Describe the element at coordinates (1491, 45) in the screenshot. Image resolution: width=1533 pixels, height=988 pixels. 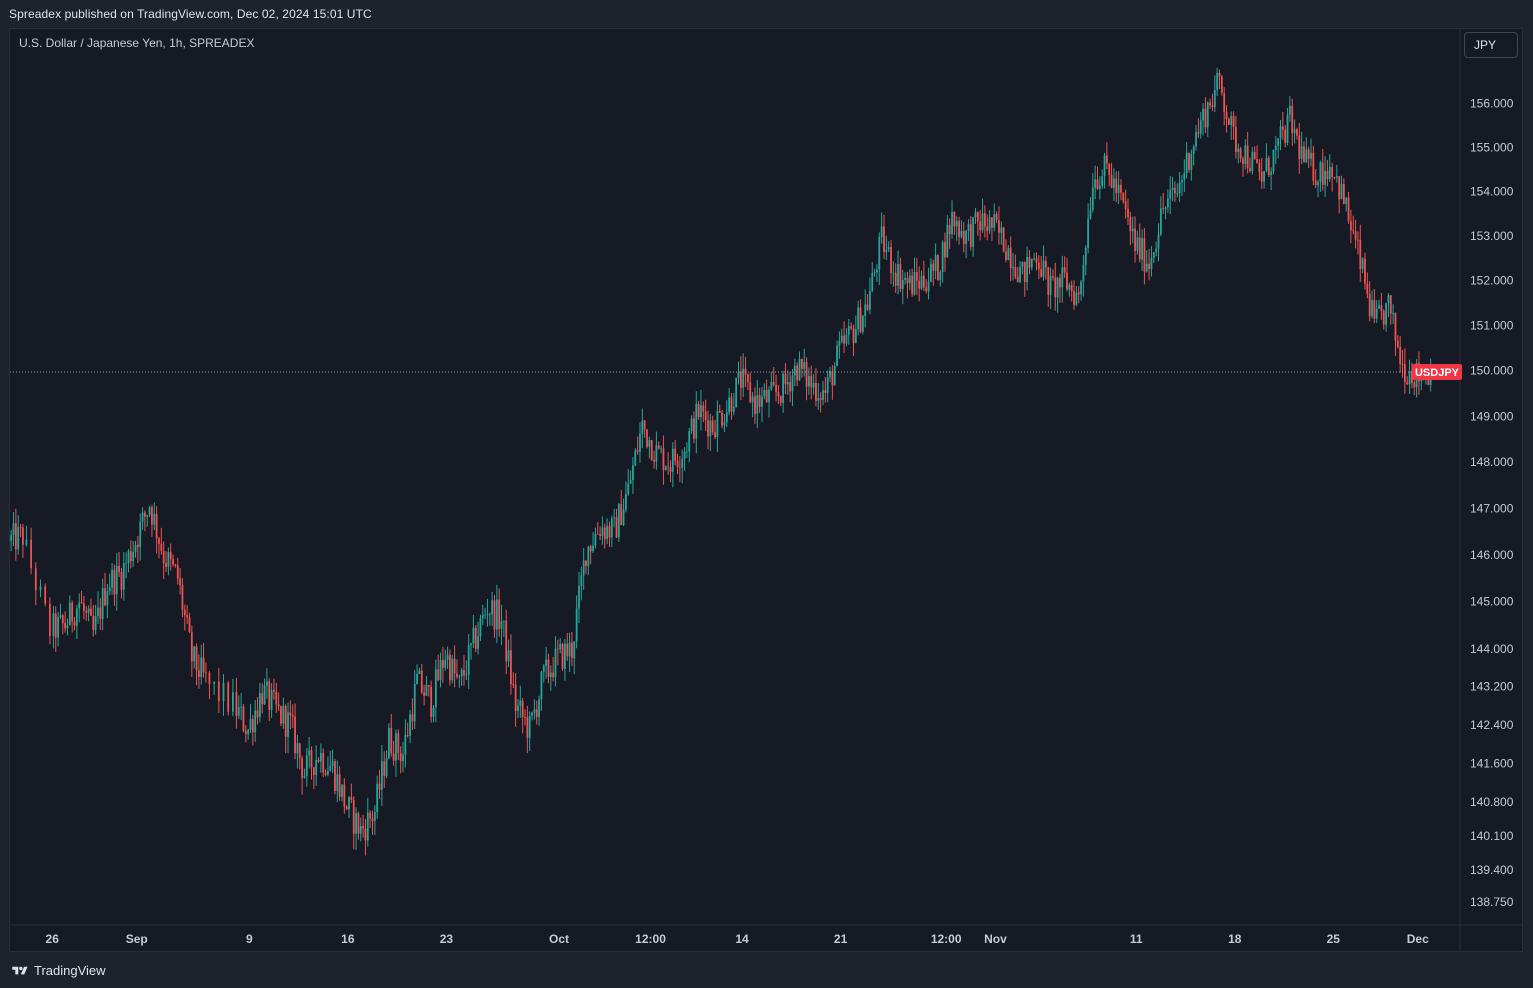
I see `currency-button: JPY` at that location.